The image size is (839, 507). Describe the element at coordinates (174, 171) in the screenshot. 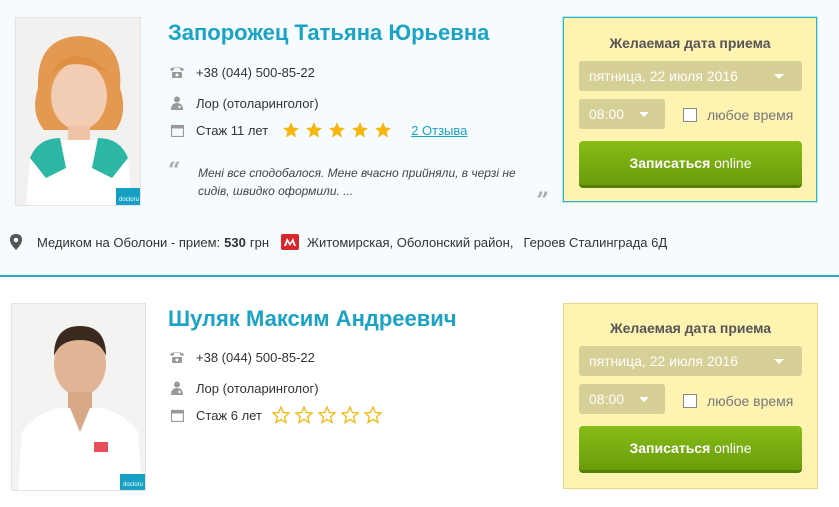

I see `quote-open-icon: “` at that location.